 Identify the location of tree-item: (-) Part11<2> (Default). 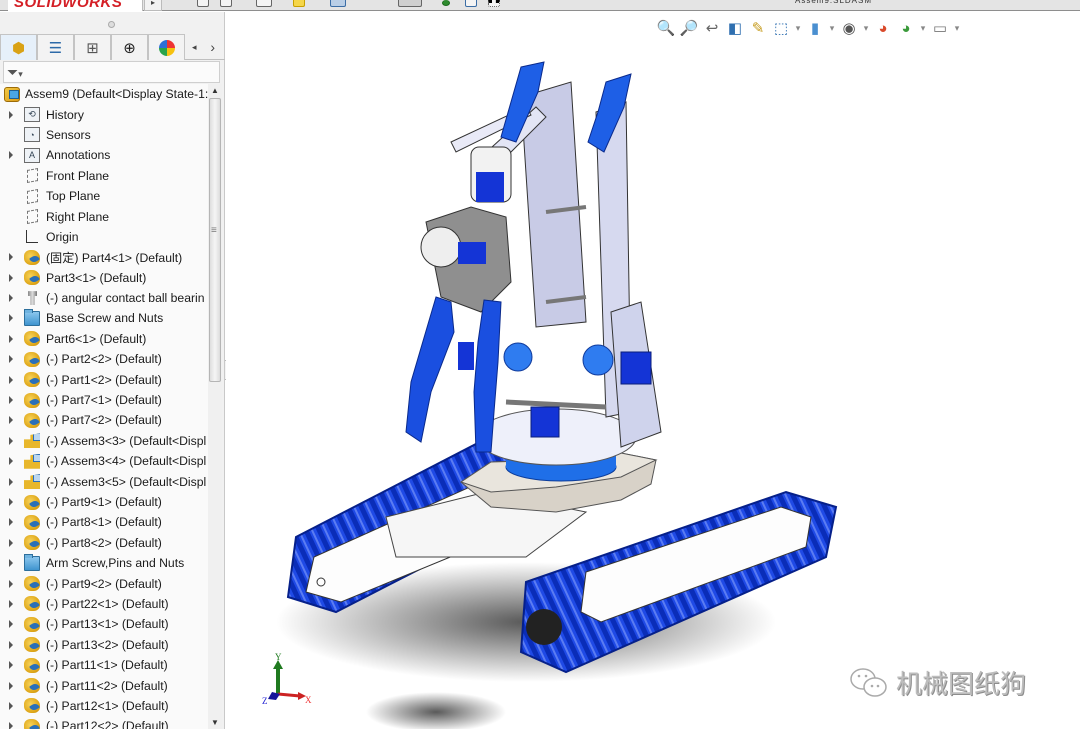
(104, 685).